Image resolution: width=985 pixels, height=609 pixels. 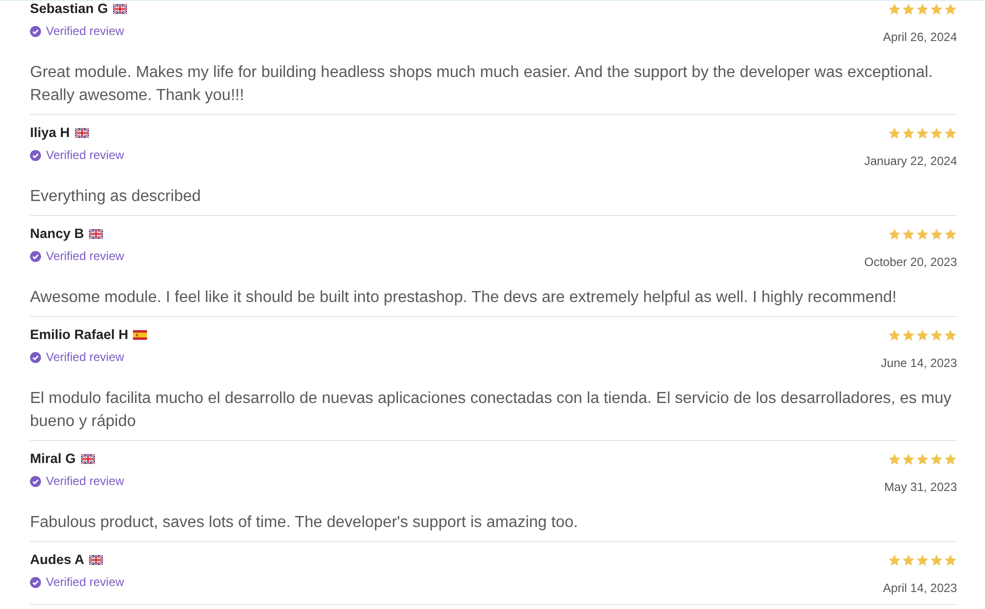 What do you see at coordinates (79, 335) in the screenshot?
I see `reviewer-name: Emilio Rafael H` at bounding box center [79, 335].